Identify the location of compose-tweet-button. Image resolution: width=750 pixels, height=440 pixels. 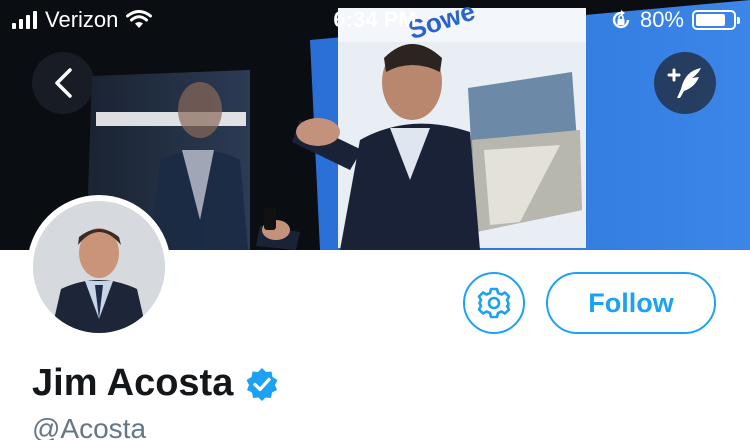
(685, 83).